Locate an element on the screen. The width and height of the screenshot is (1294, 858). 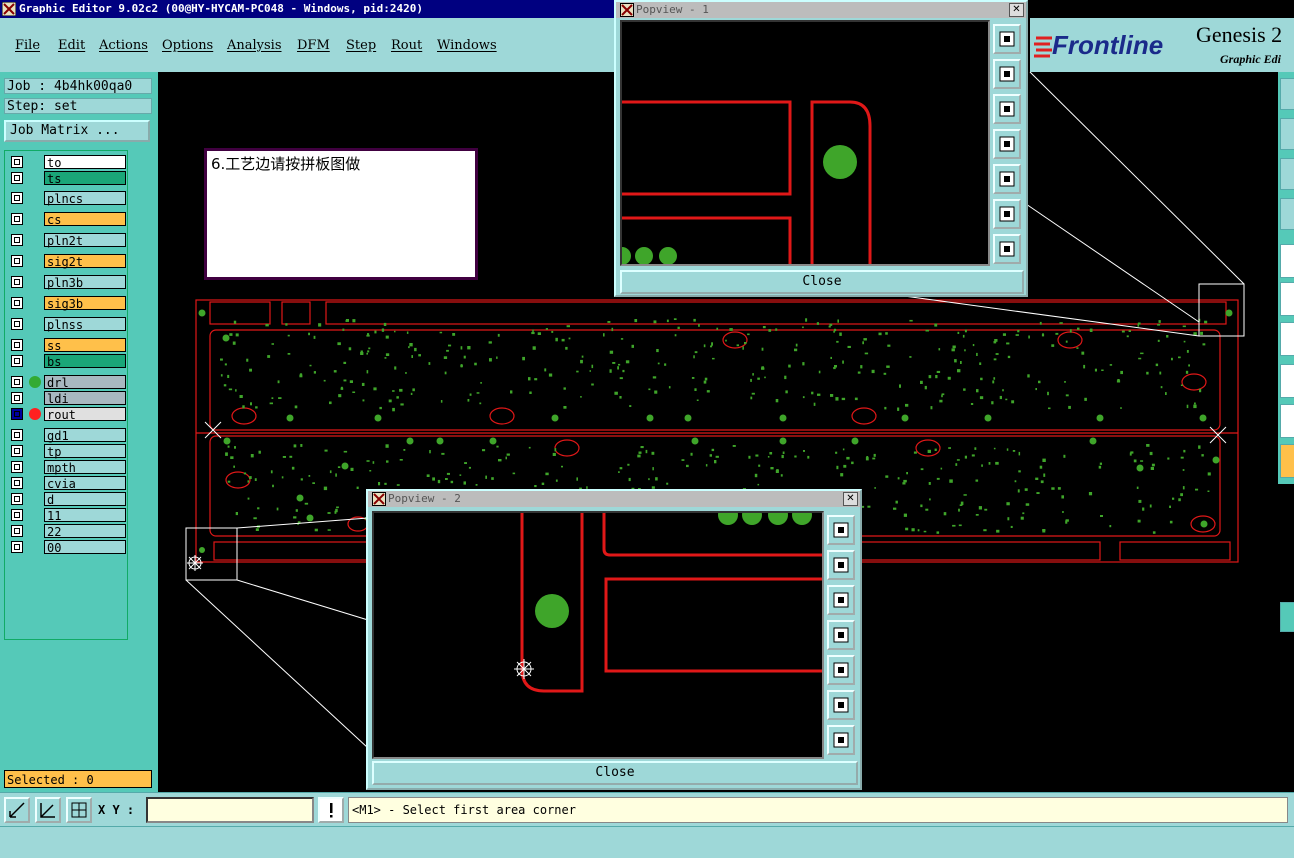
zoom-in-icon is located at coordinates (17, 810).